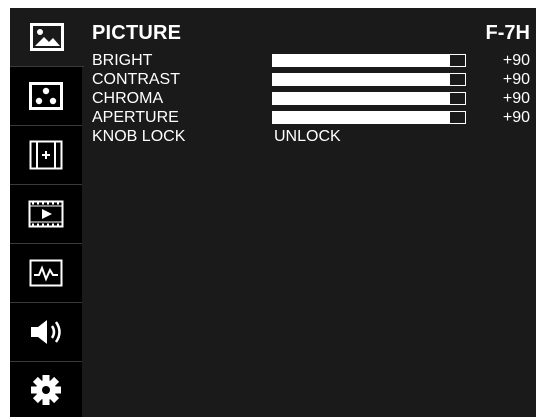 The image size is (536, 417). I want to click on page-title: PICTURE, so click(137, 33).